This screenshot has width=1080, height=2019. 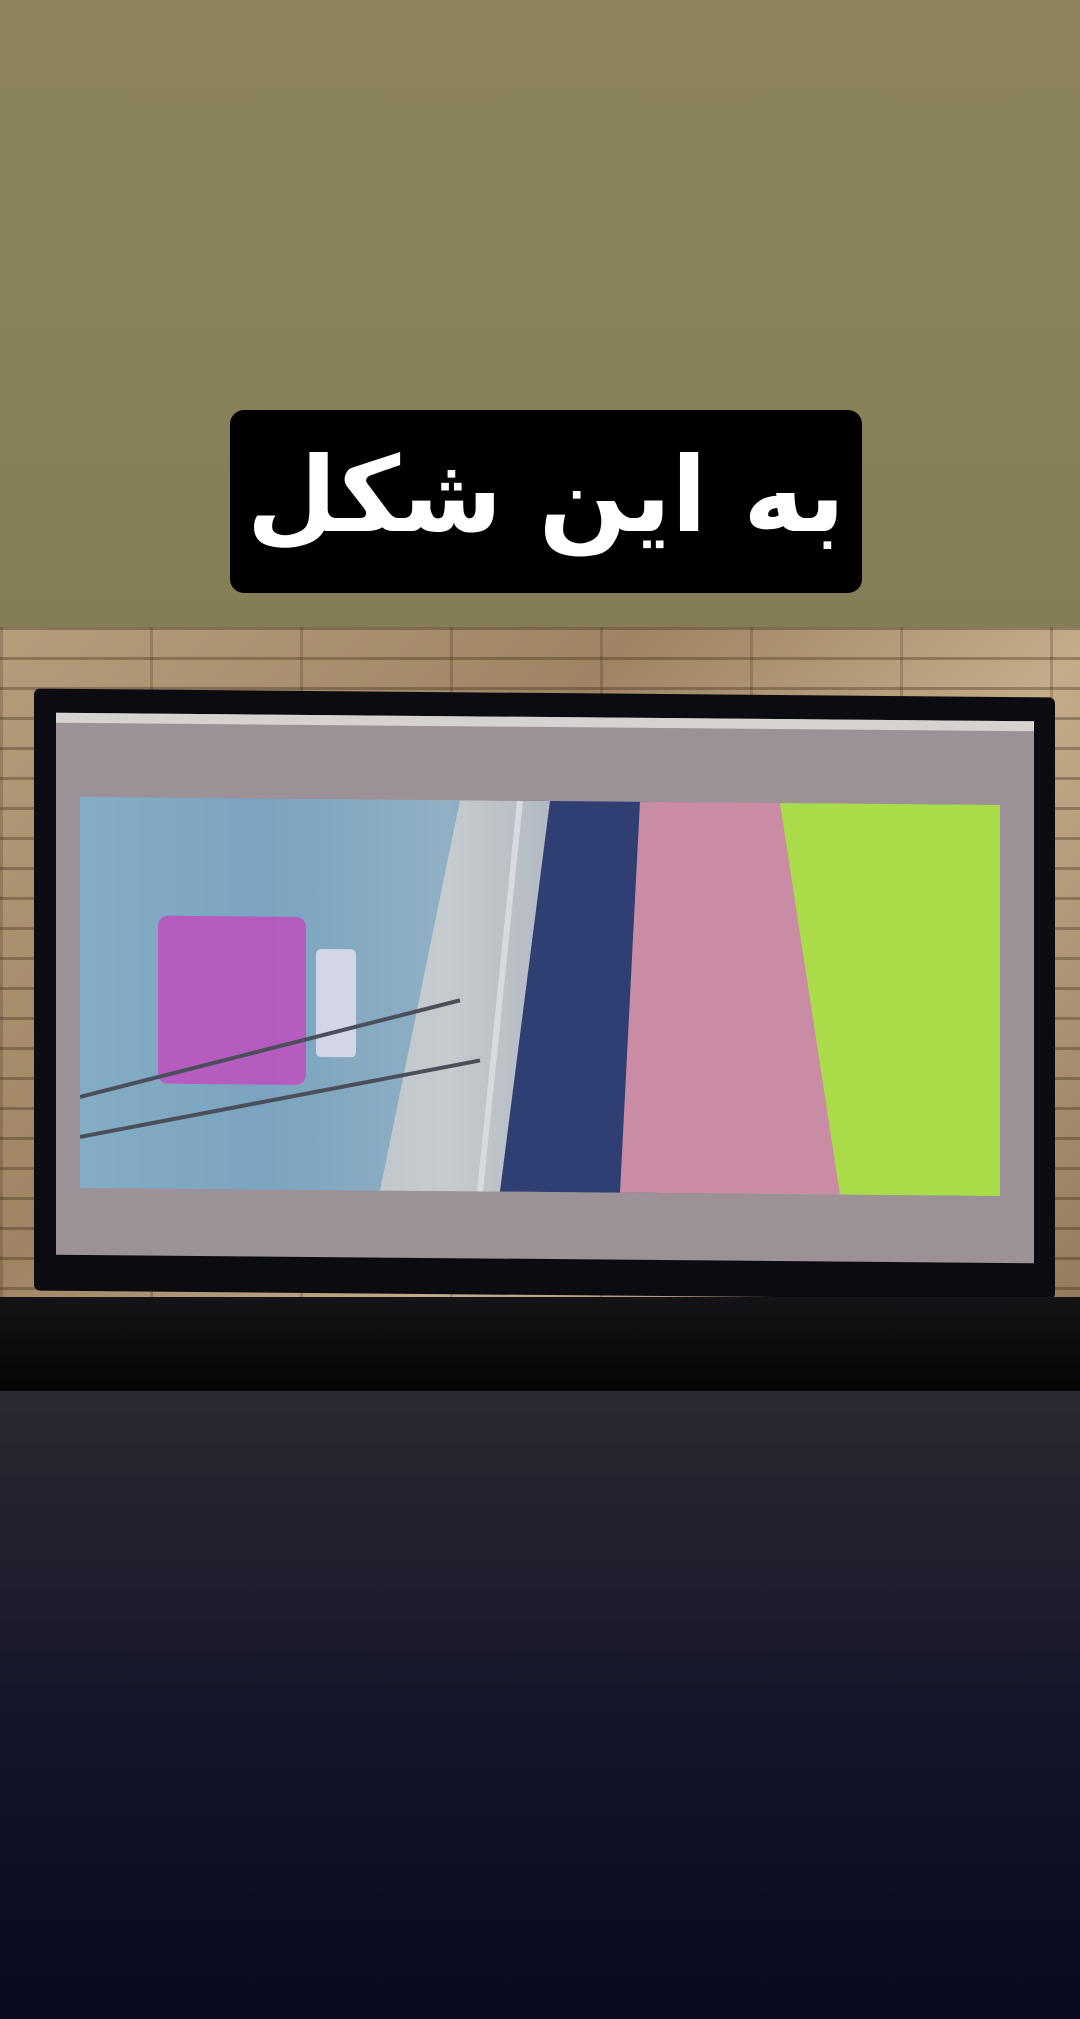 I want to click on stream-window-bar, so click(x=545, y=722).